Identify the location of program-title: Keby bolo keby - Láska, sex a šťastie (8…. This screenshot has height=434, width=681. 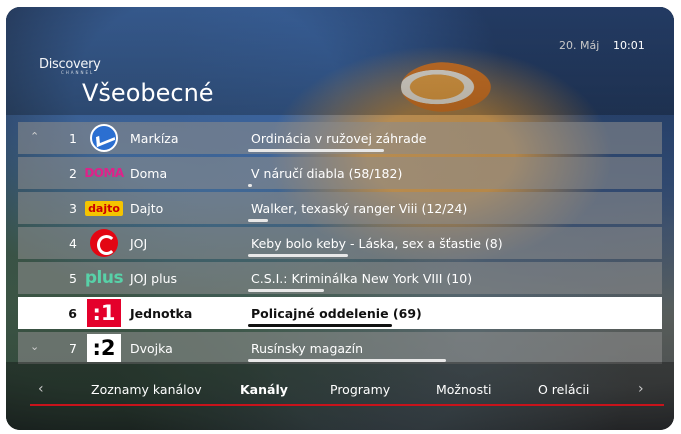
(377, 243).